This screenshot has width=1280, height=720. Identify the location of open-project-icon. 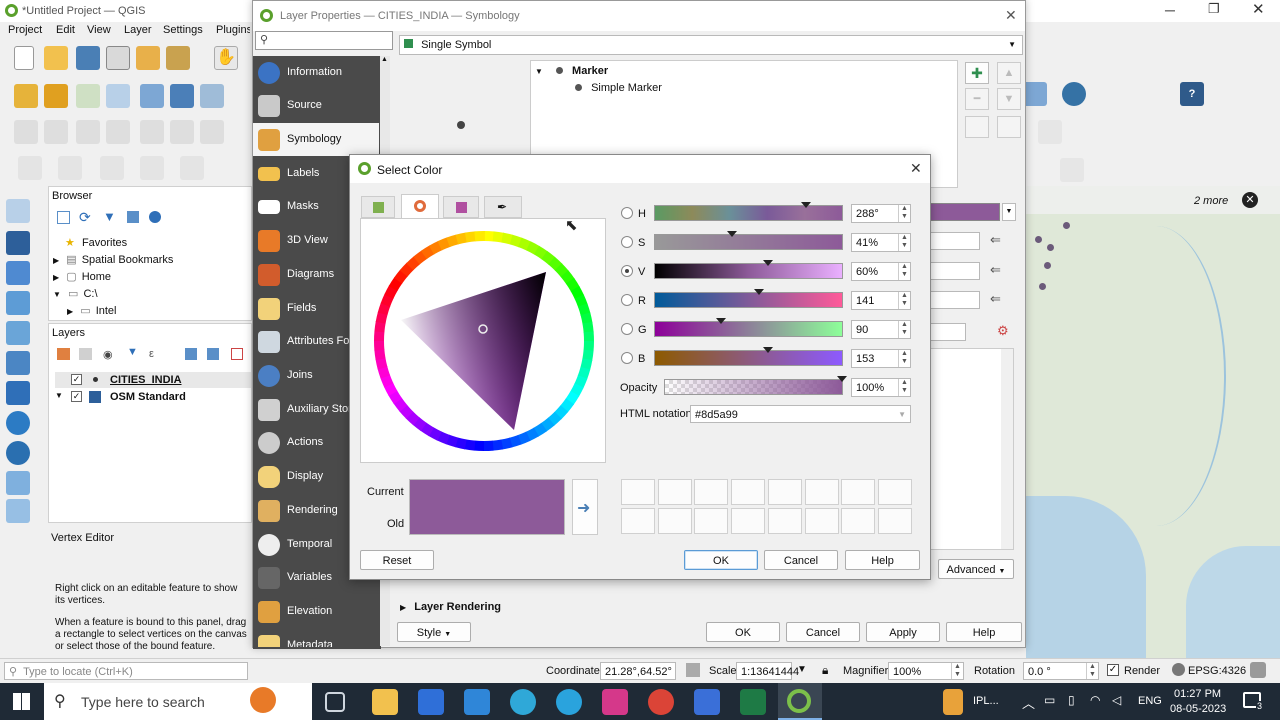
(56, 58).